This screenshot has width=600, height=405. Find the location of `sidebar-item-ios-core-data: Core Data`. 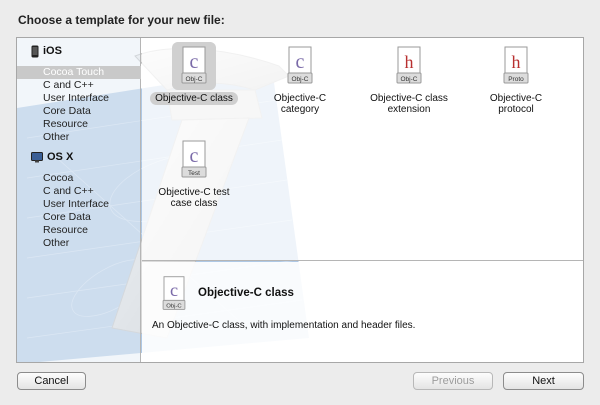

sidebar-item-ios-core-data: Core Data is located at coordinates (79, 111).